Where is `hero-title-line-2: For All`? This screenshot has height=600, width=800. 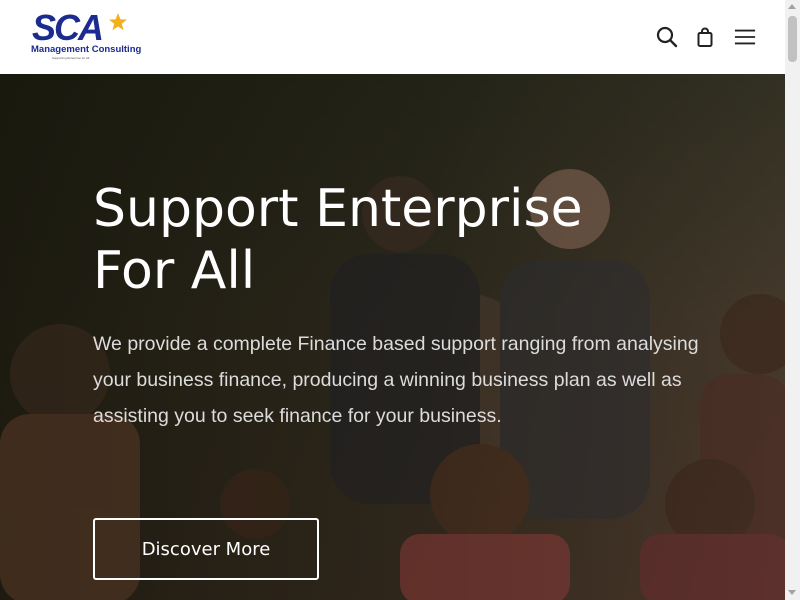 hero-title-line-2: For All is located at coordinates (174, 271).